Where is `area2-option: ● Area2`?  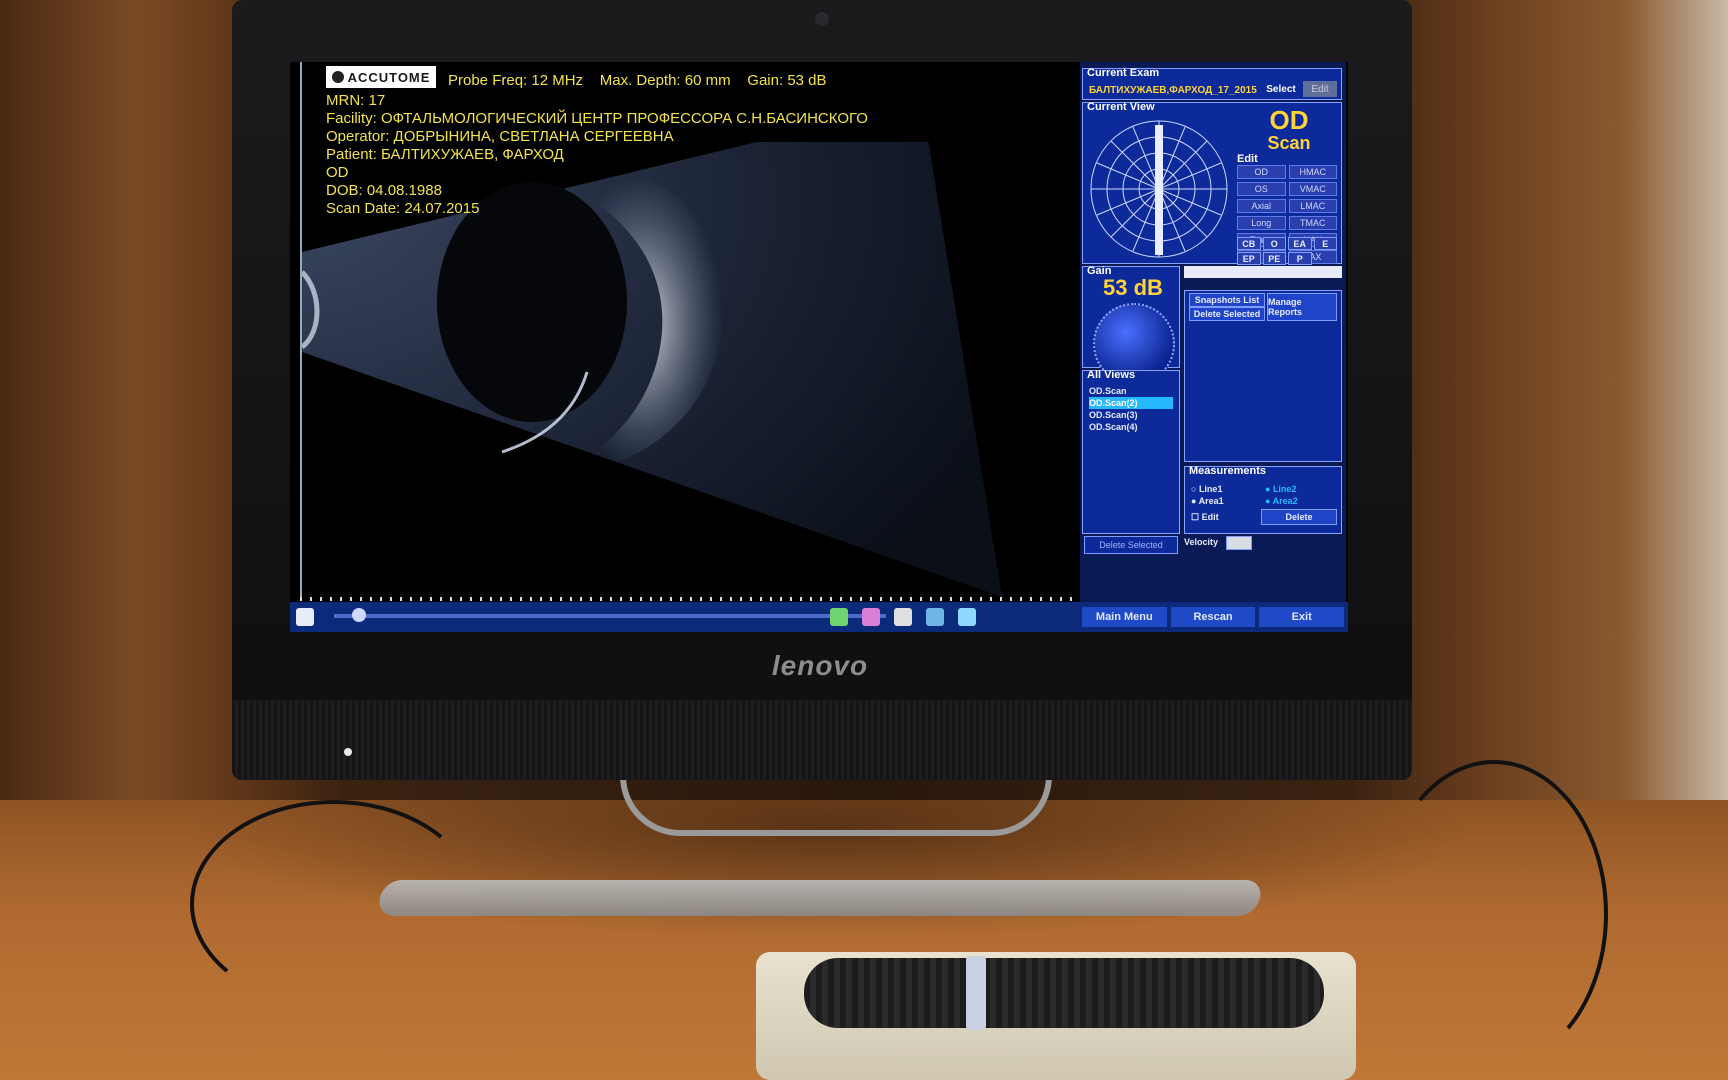
area2-option: ● Area2 is located at coordinates (1281, 501).